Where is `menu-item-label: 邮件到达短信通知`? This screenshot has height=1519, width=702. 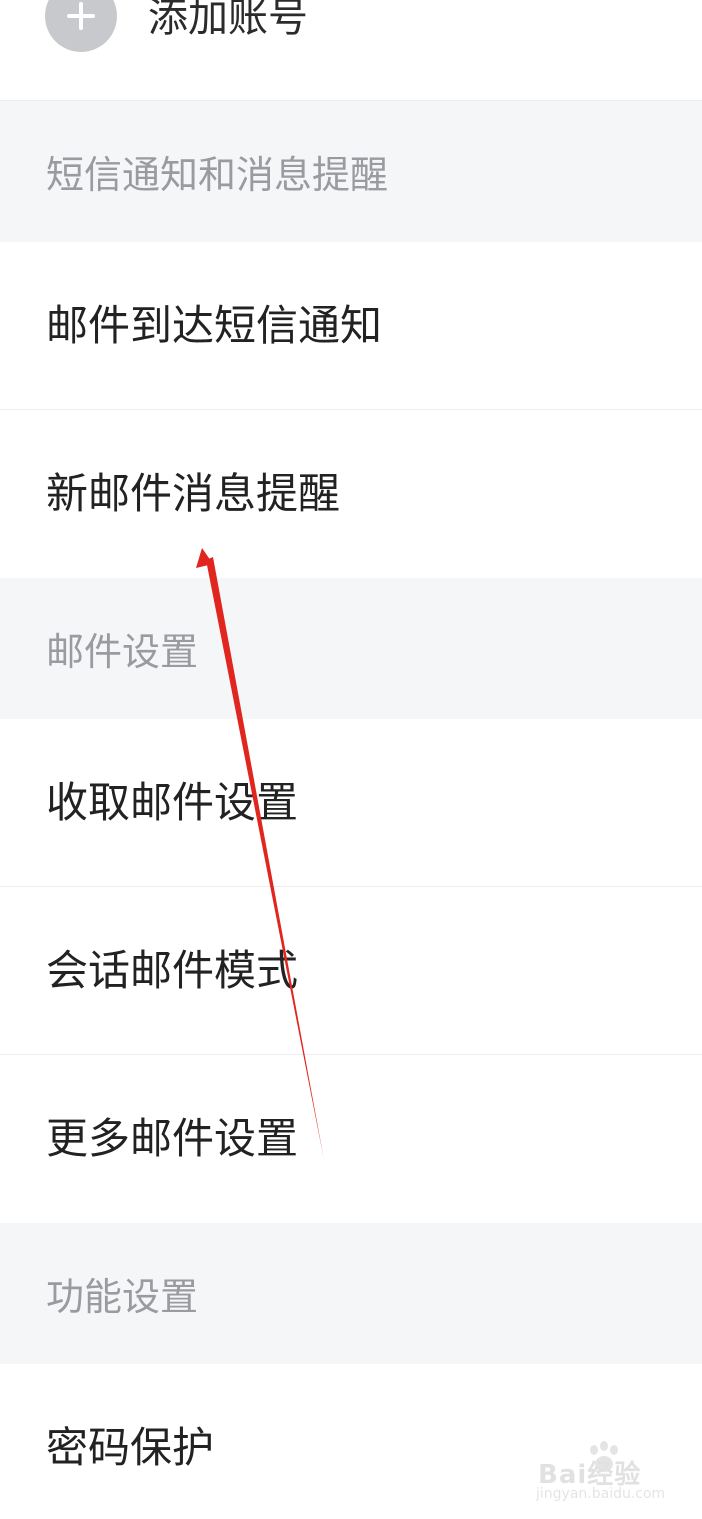 menu-item-label: 邮件到达短信通知 is located at coordinates (214, 325).